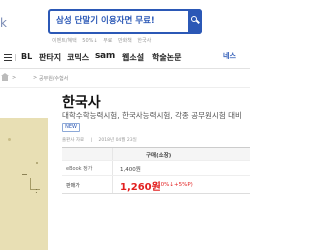 The image size is (320, 250). I want to click on price-row-sale: 판매가 1,260원 (10%↓+5%P), so click(156, 185).